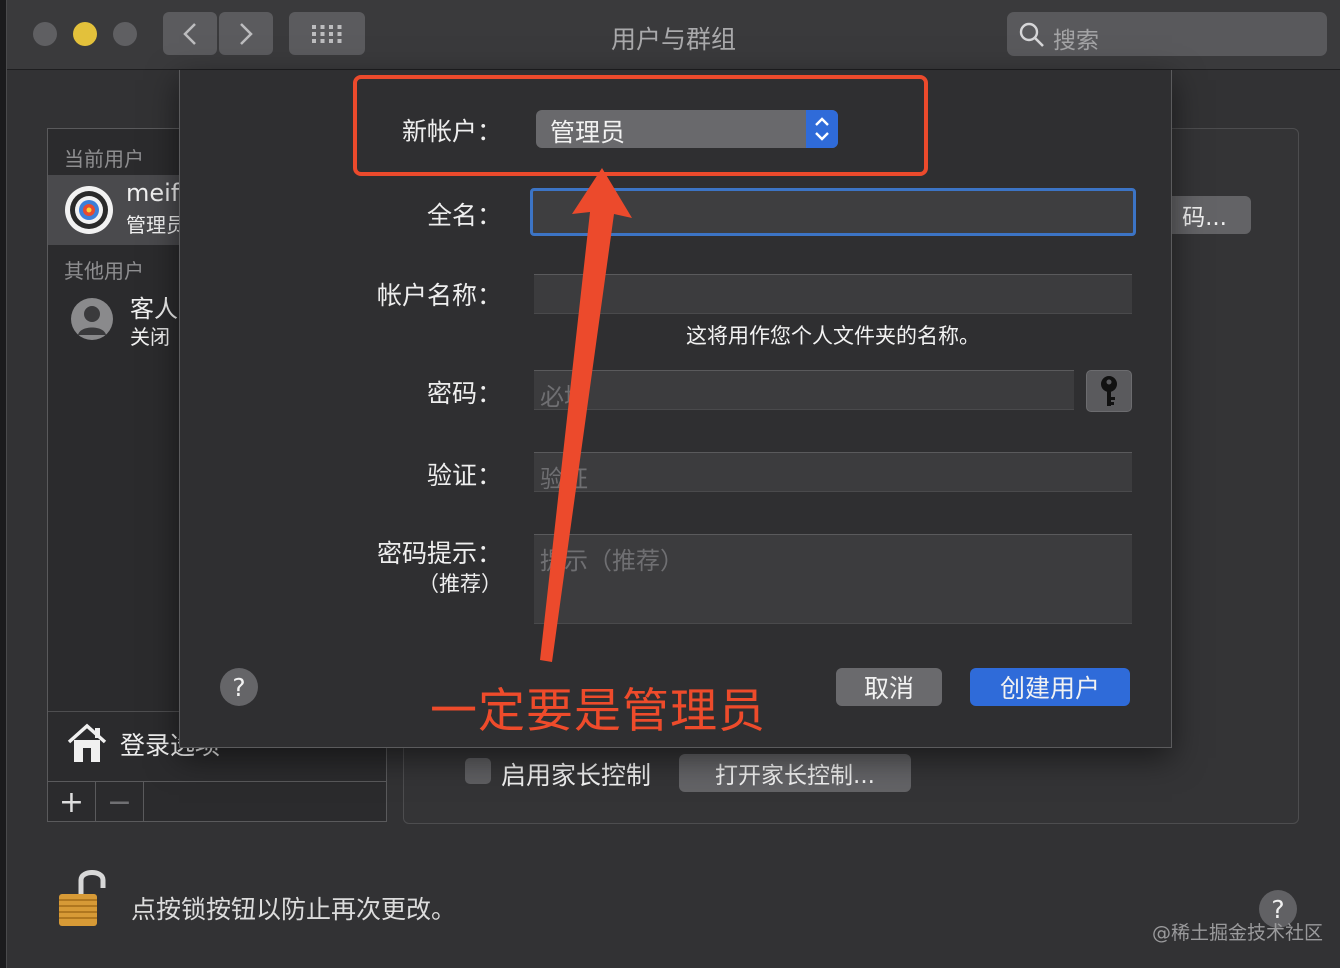 The height and width of the screenshot is (968, 1340). I want to click on annotation-text: 一定要是管理员, so click(598, 711).